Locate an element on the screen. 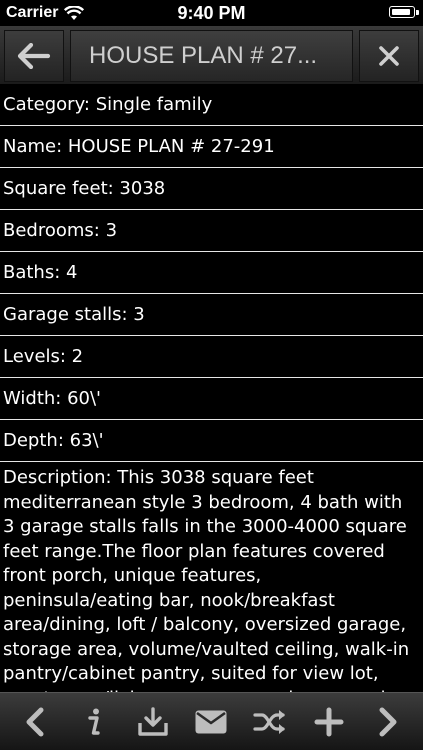 The height and width of the screenshot is (750, 423). close-button is located at coordinates (389, 56).